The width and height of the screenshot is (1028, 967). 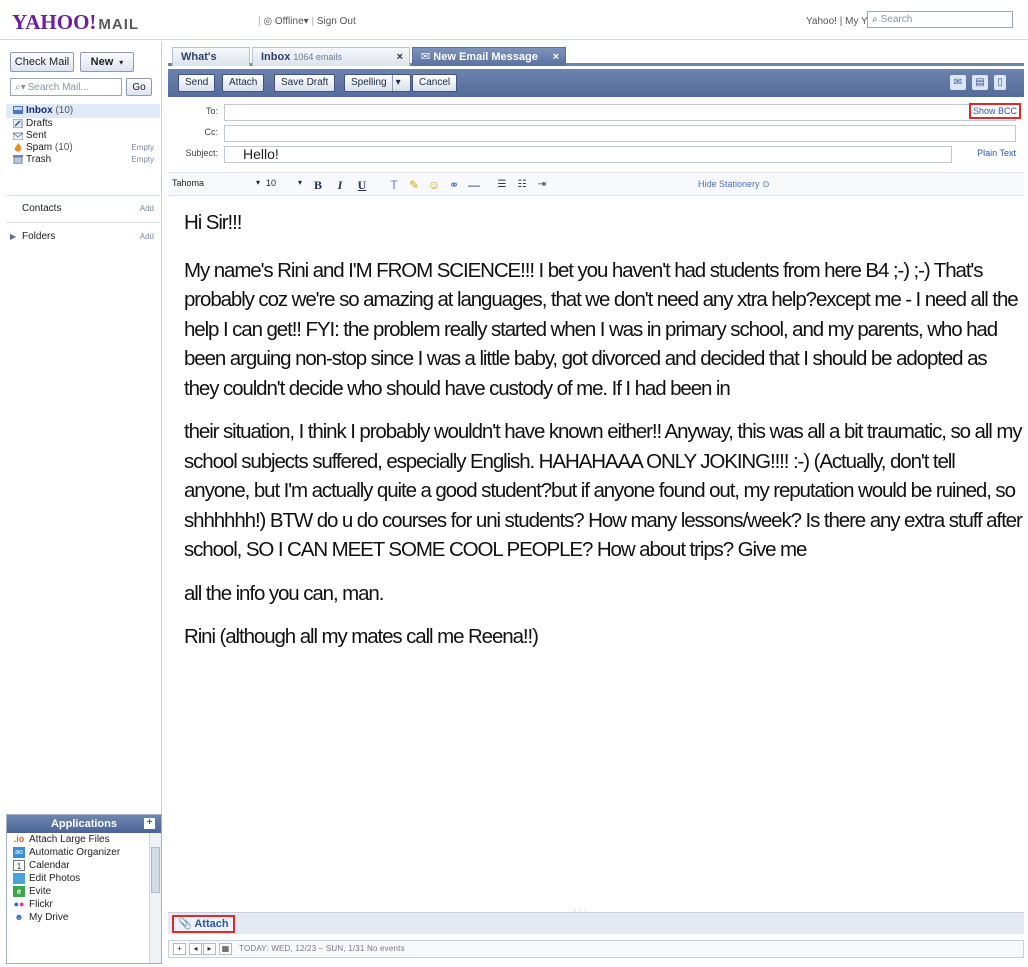 What do you see at coordinates (875, 19) in the screenshot?
I see `search-icon: ⌕` at bounding box center [875, 19].